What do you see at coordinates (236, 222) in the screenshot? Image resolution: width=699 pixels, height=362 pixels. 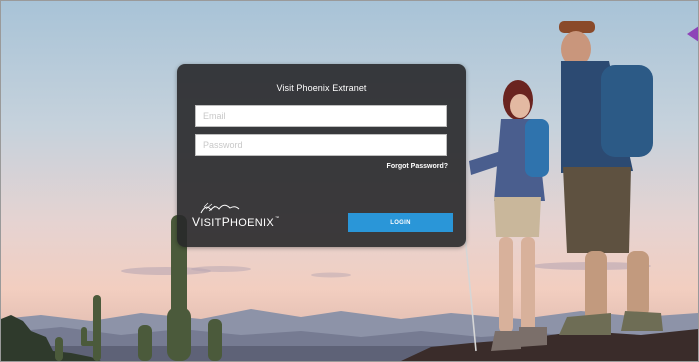 I see `logo-wordmark: VISITPHOENIX™` at bounding box center [236, 222].